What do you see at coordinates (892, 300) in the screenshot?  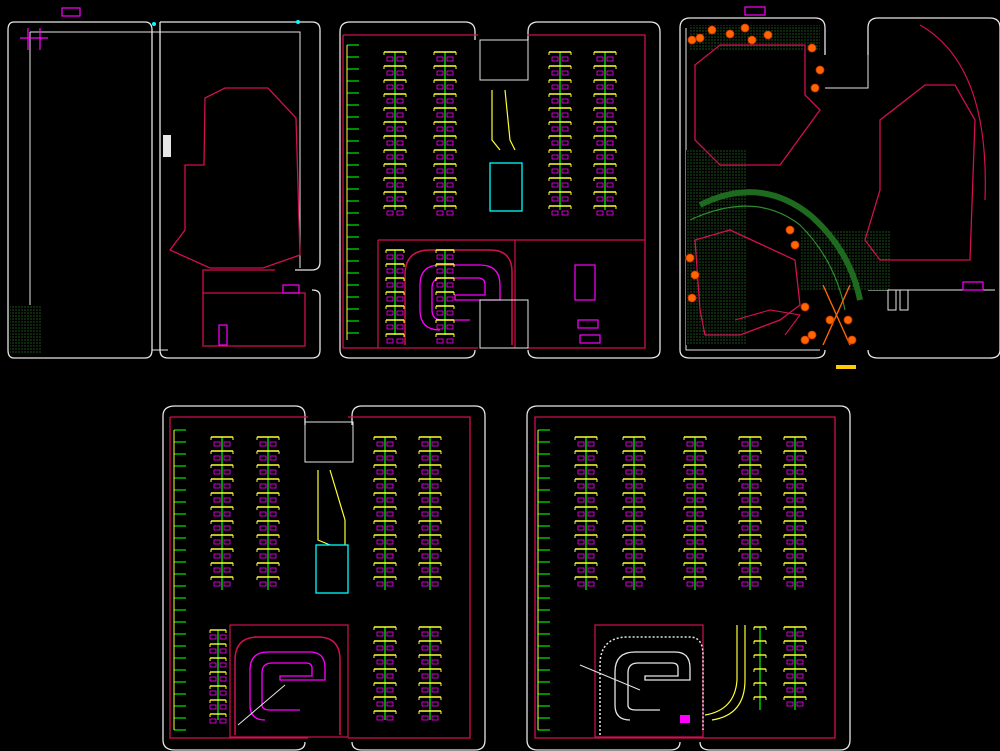 I see `landscape-vehicle` at bounding box center [892, 300].